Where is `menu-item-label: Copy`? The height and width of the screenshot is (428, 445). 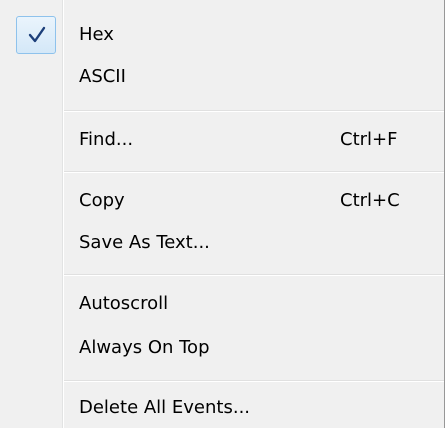 menu-item-label: Copy is located at coordinates (102, 200).